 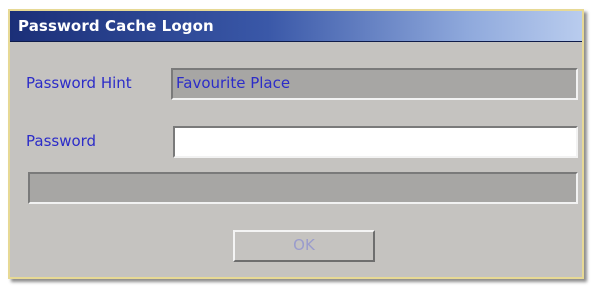 I want to click on password-label: Password, so click(x=61, y=141).